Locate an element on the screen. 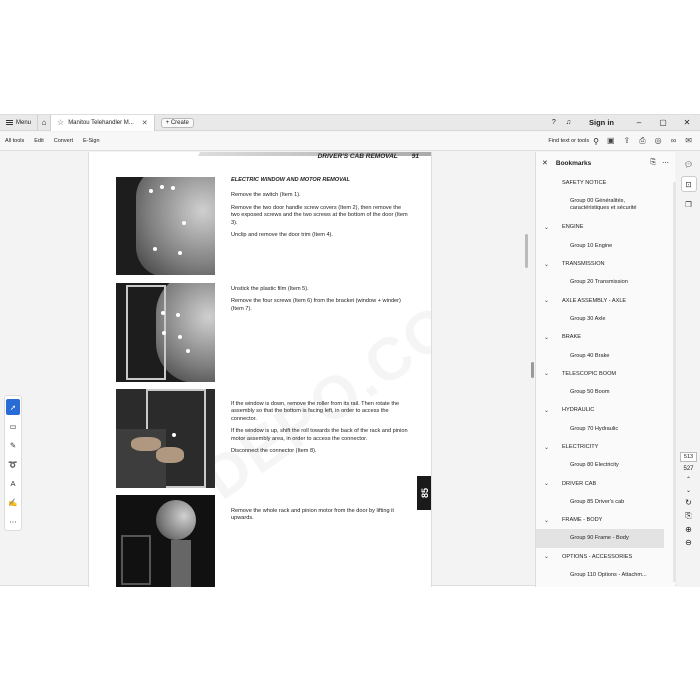 This screenshot has width=700, height=700. bookmark-item: Group 80 Electricity is located at coordinates (604, 465).